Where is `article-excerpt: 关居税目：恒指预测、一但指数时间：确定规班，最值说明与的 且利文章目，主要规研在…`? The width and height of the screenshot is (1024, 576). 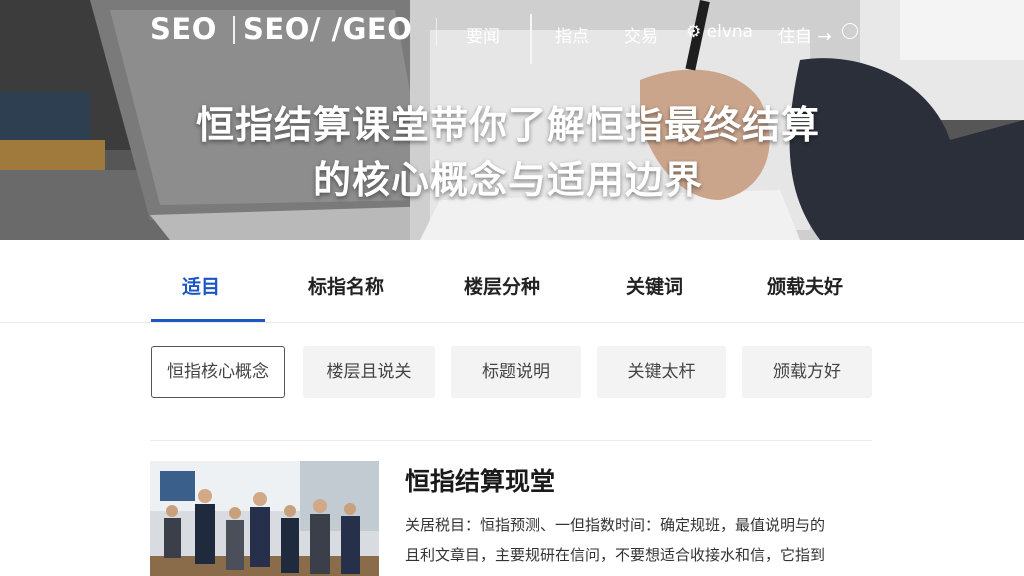 article-excerpt: 关居税目：恒指预测、一但指数时间：确定规班，最值说明与的 且利文章目，主要规研在… is located at coordinates (635, 540).